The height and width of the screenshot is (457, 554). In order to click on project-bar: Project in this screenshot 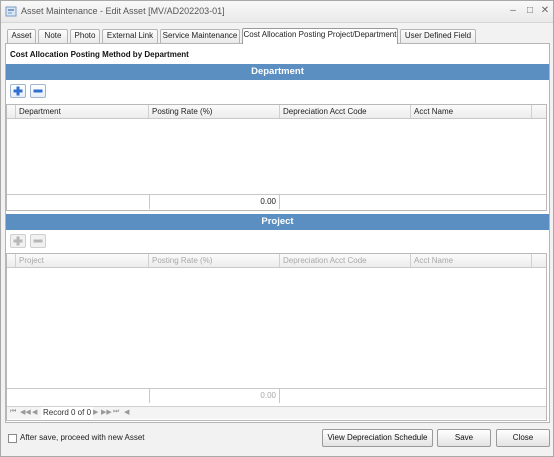, I will do `click(277, 222)`.